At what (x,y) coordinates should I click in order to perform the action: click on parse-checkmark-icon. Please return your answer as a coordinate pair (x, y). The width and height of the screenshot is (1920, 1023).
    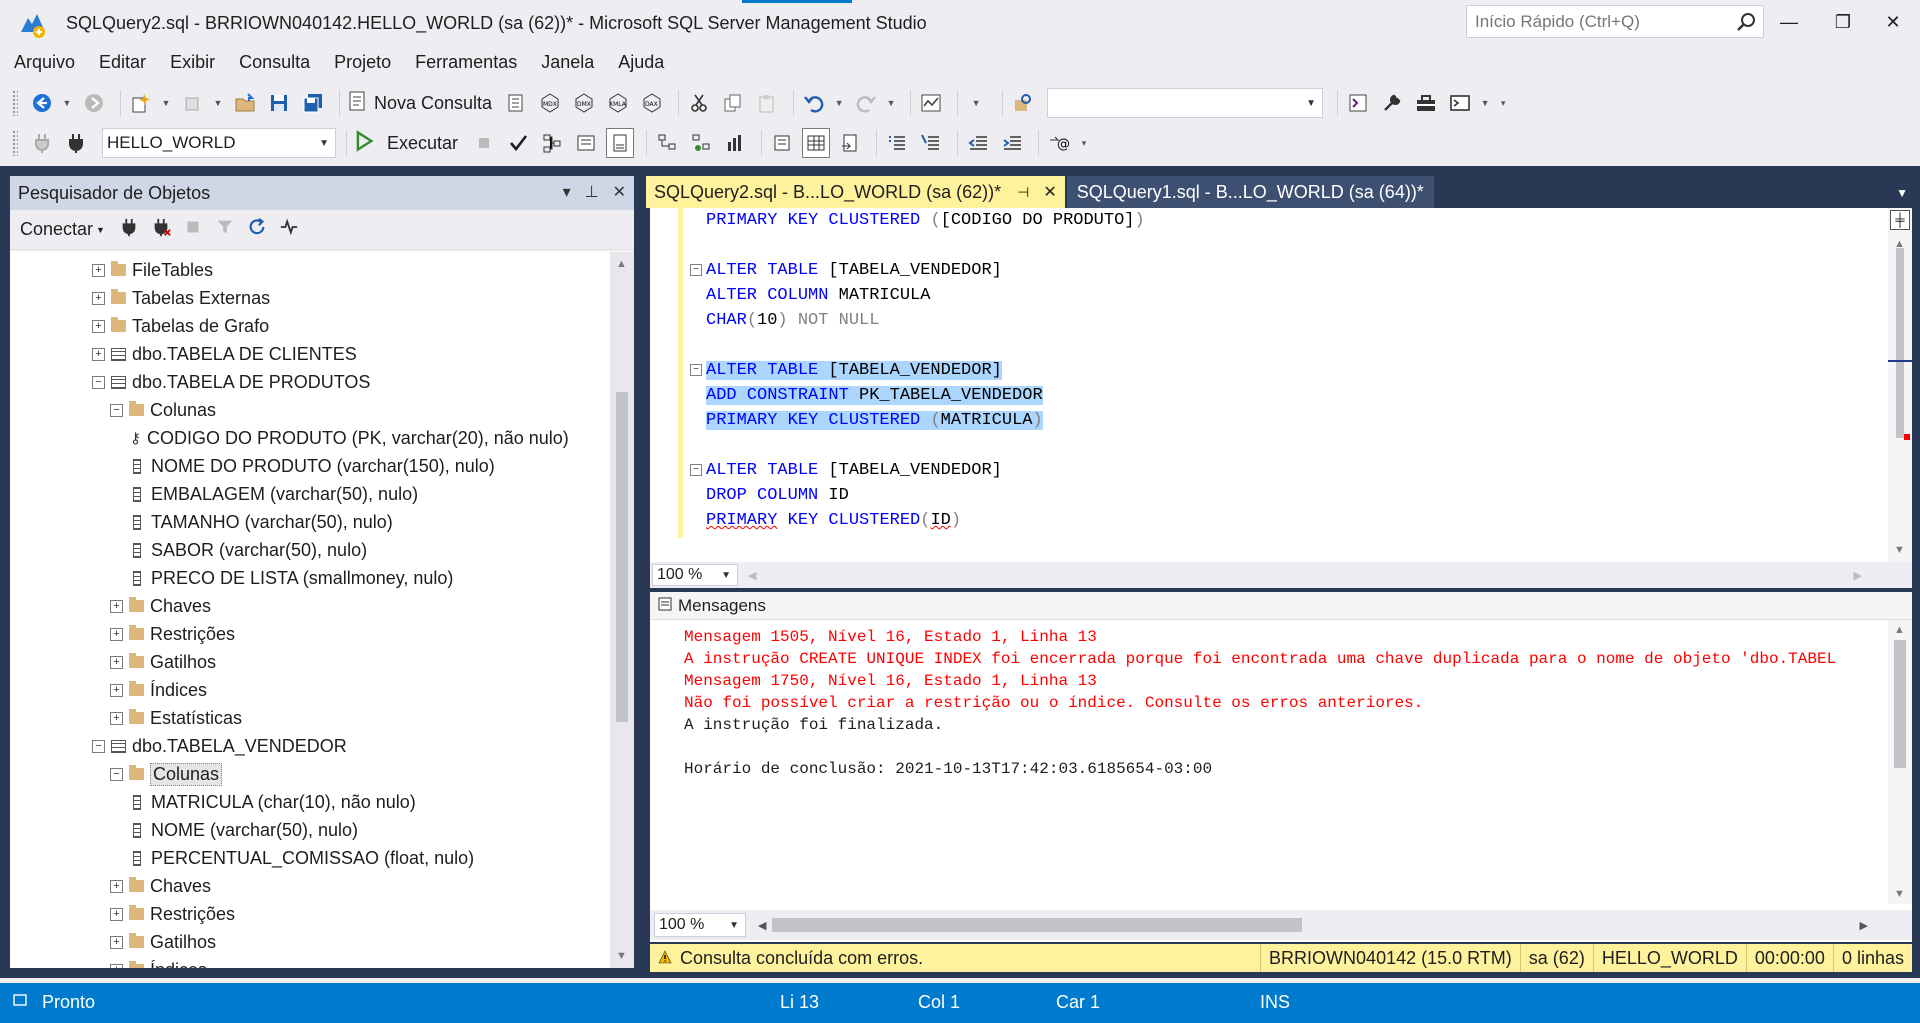
    Looking at the image, I should click on (518, 143).